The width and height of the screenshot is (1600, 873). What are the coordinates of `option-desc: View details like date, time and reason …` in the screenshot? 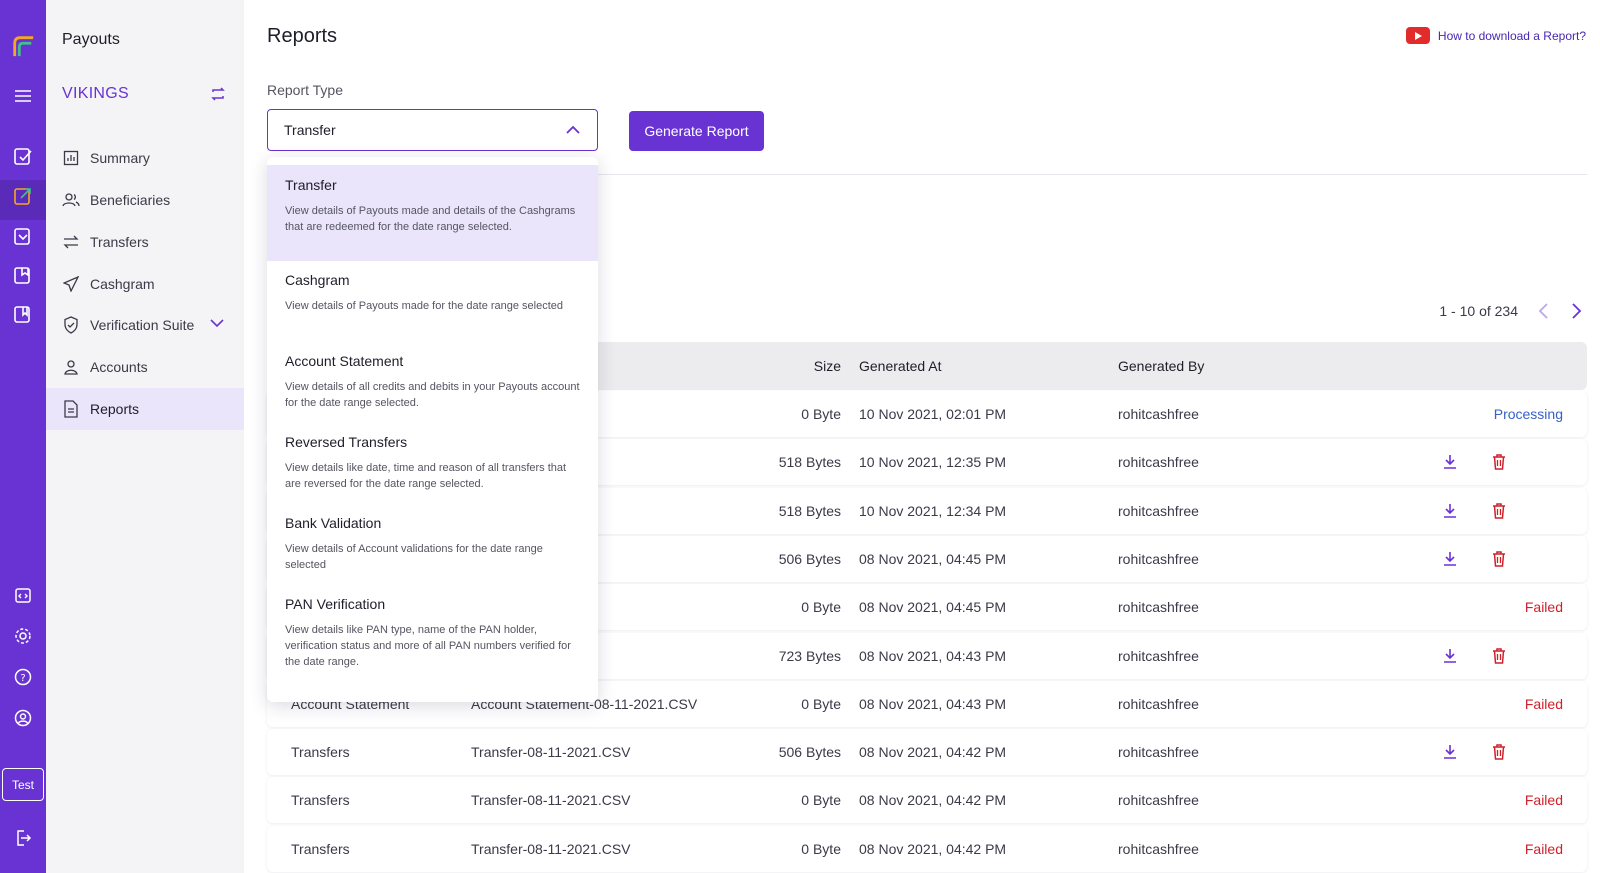 It's located at (426, 476).